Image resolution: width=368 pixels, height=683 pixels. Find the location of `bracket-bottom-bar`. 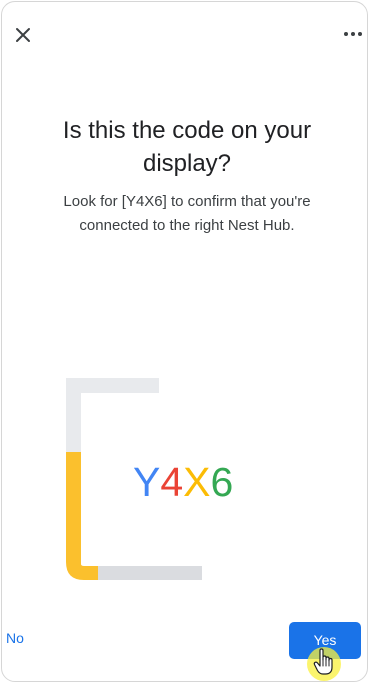

bracket-bottom-bar is located at coordinates (150, 573).